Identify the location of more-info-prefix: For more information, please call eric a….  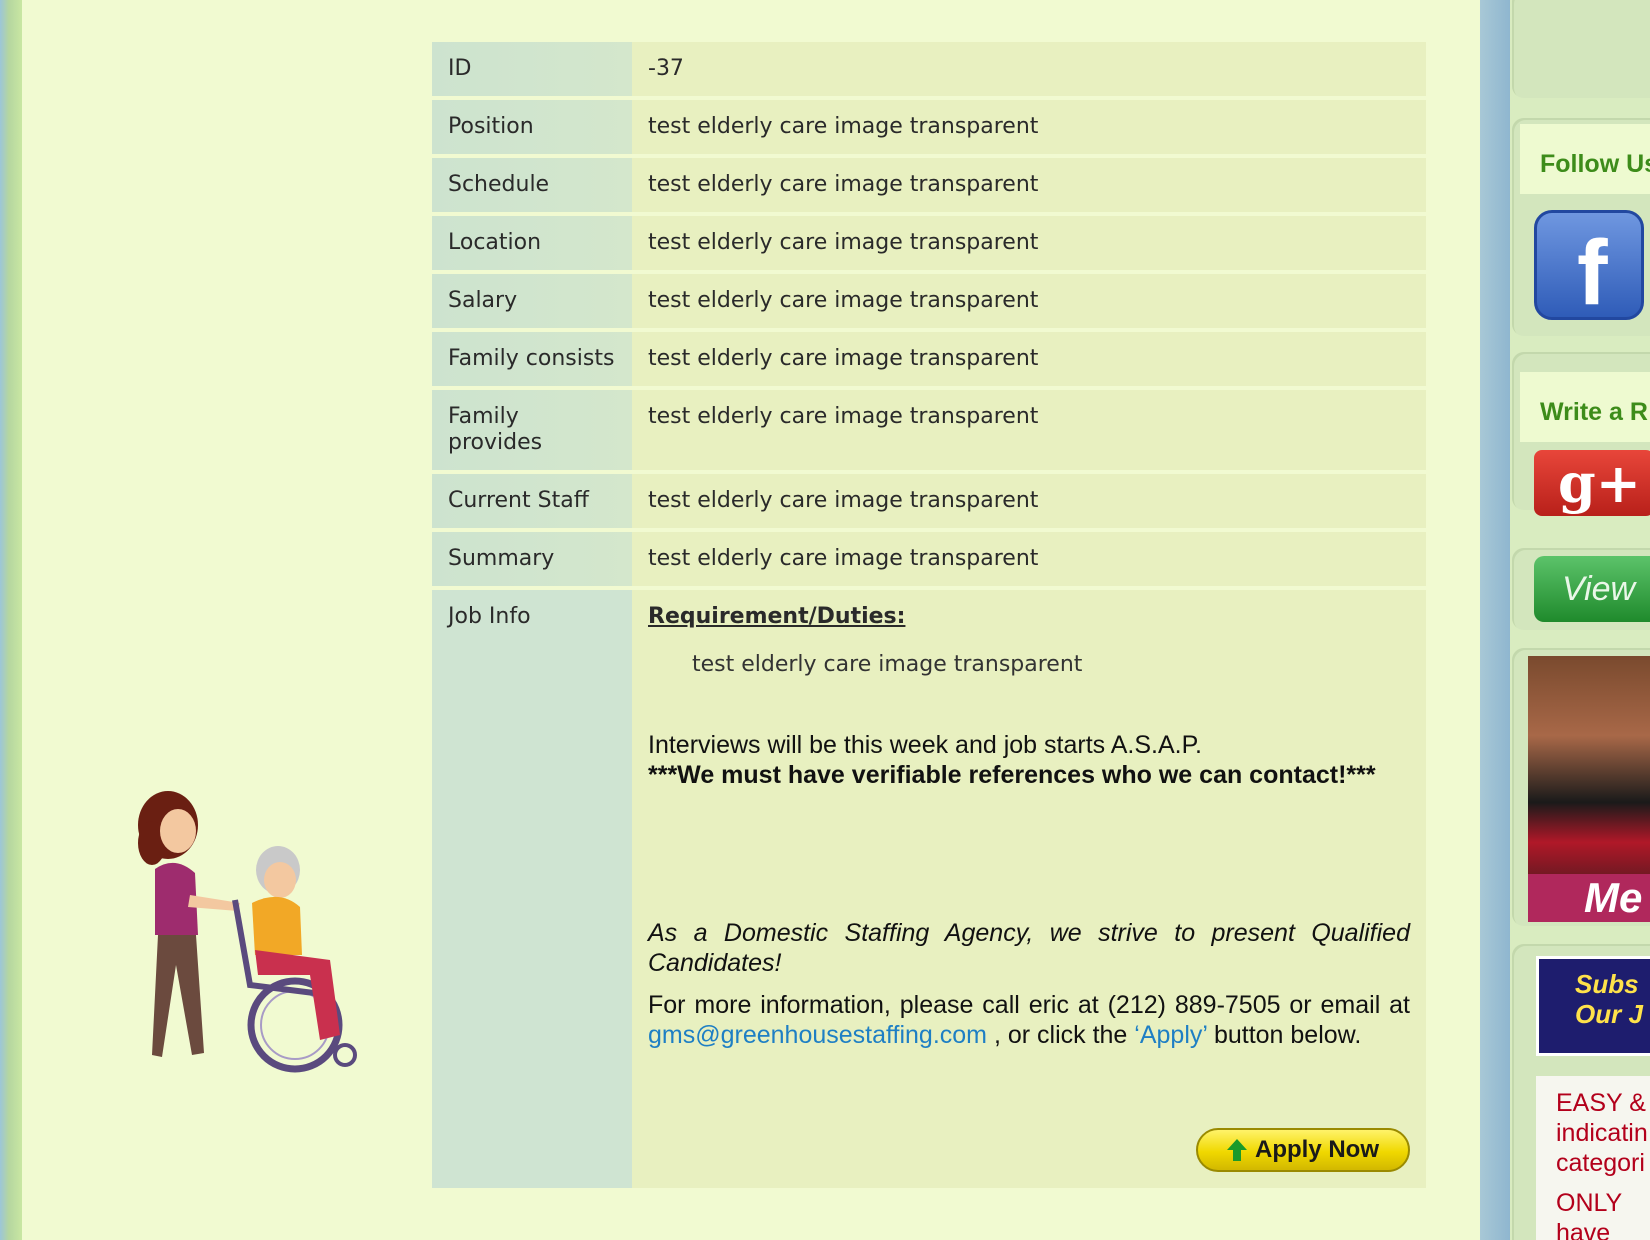
(1029, 1005).